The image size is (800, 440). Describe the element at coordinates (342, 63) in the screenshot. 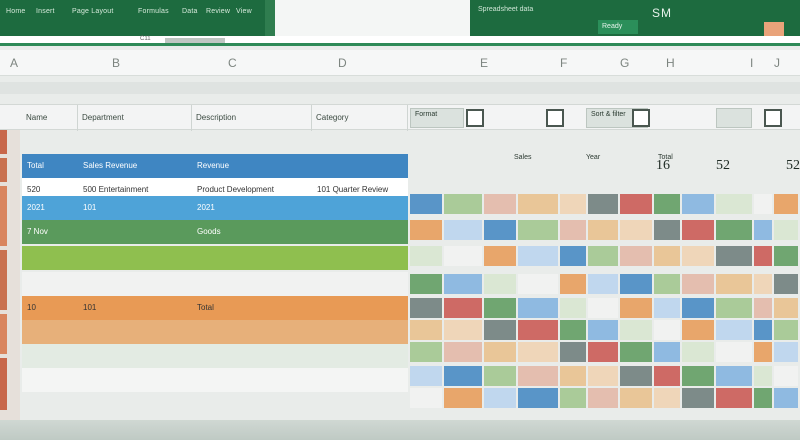

I see `column-header-d: D` at that location.